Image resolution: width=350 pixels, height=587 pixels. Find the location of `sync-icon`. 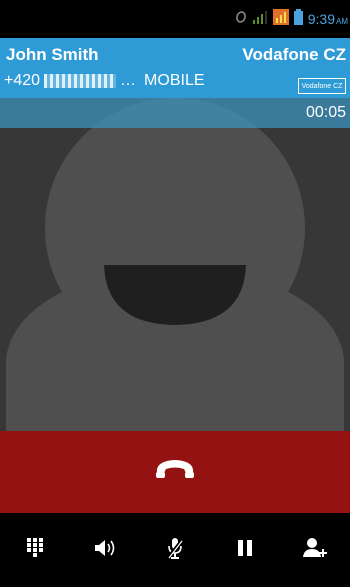

sync-icon is located at coordinates (241, 19).